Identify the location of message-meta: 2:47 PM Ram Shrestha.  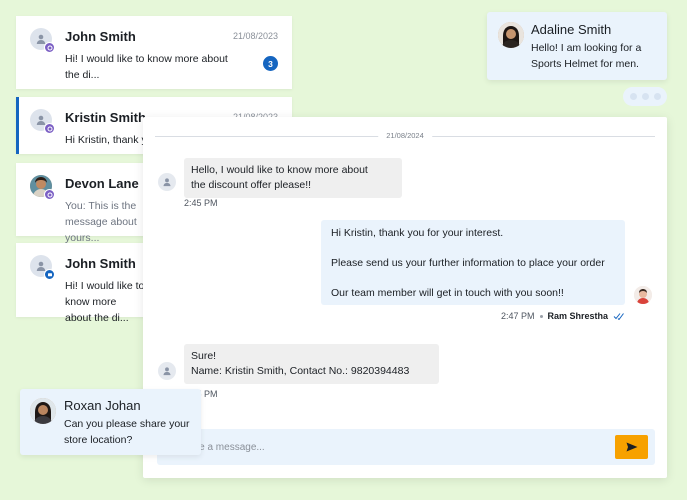
(563, 316).